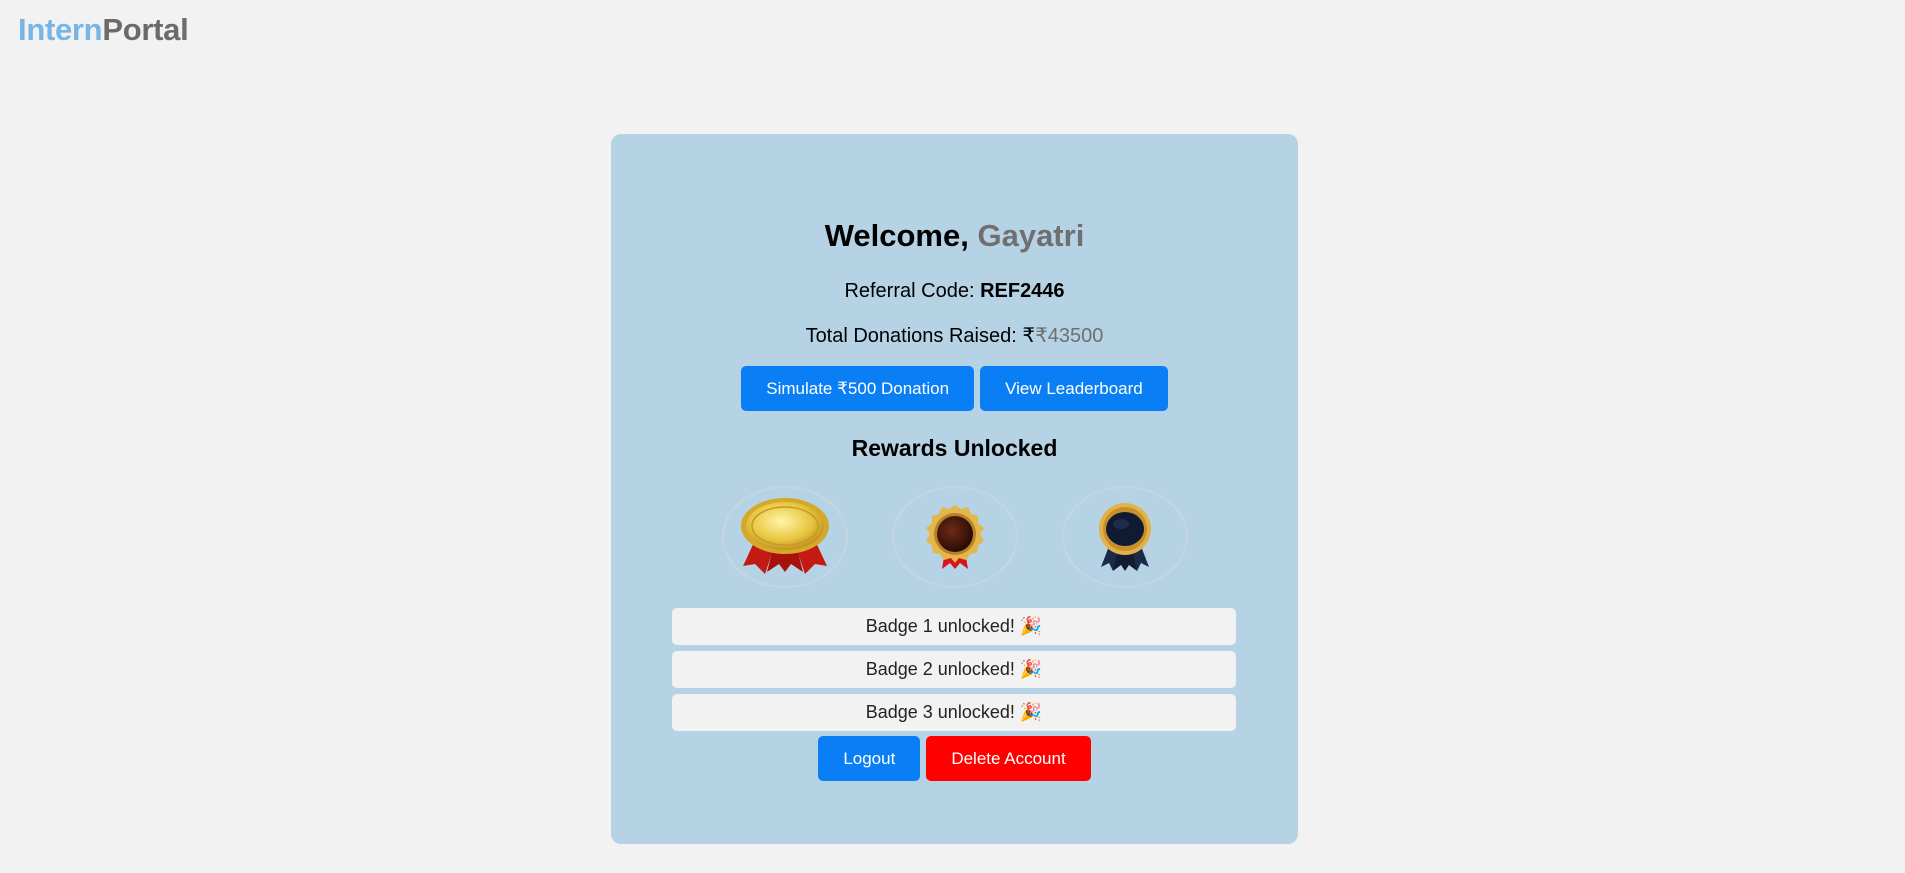 The height and width of the screenshot is (873, 1905). Describe the element at coordinates (1074, 388) in the screenshot. I see `view-leaderboard-button: View Leaderboard` at that location.